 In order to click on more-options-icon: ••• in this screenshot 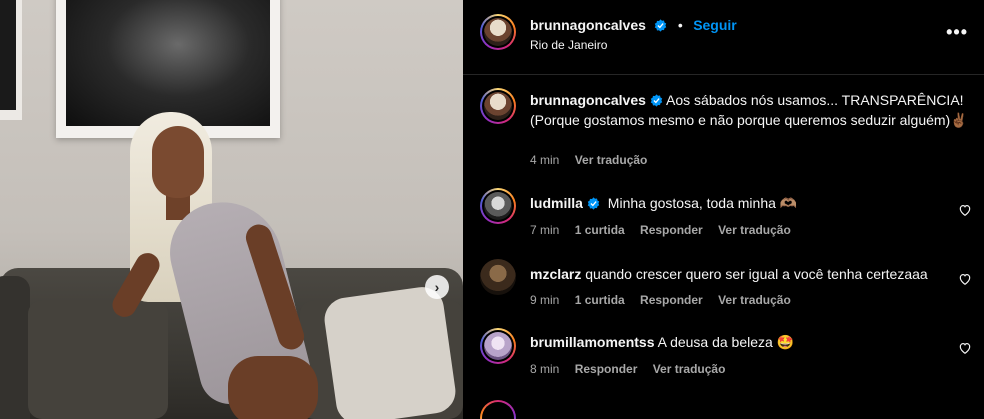, I will do `click(957, 32)`.